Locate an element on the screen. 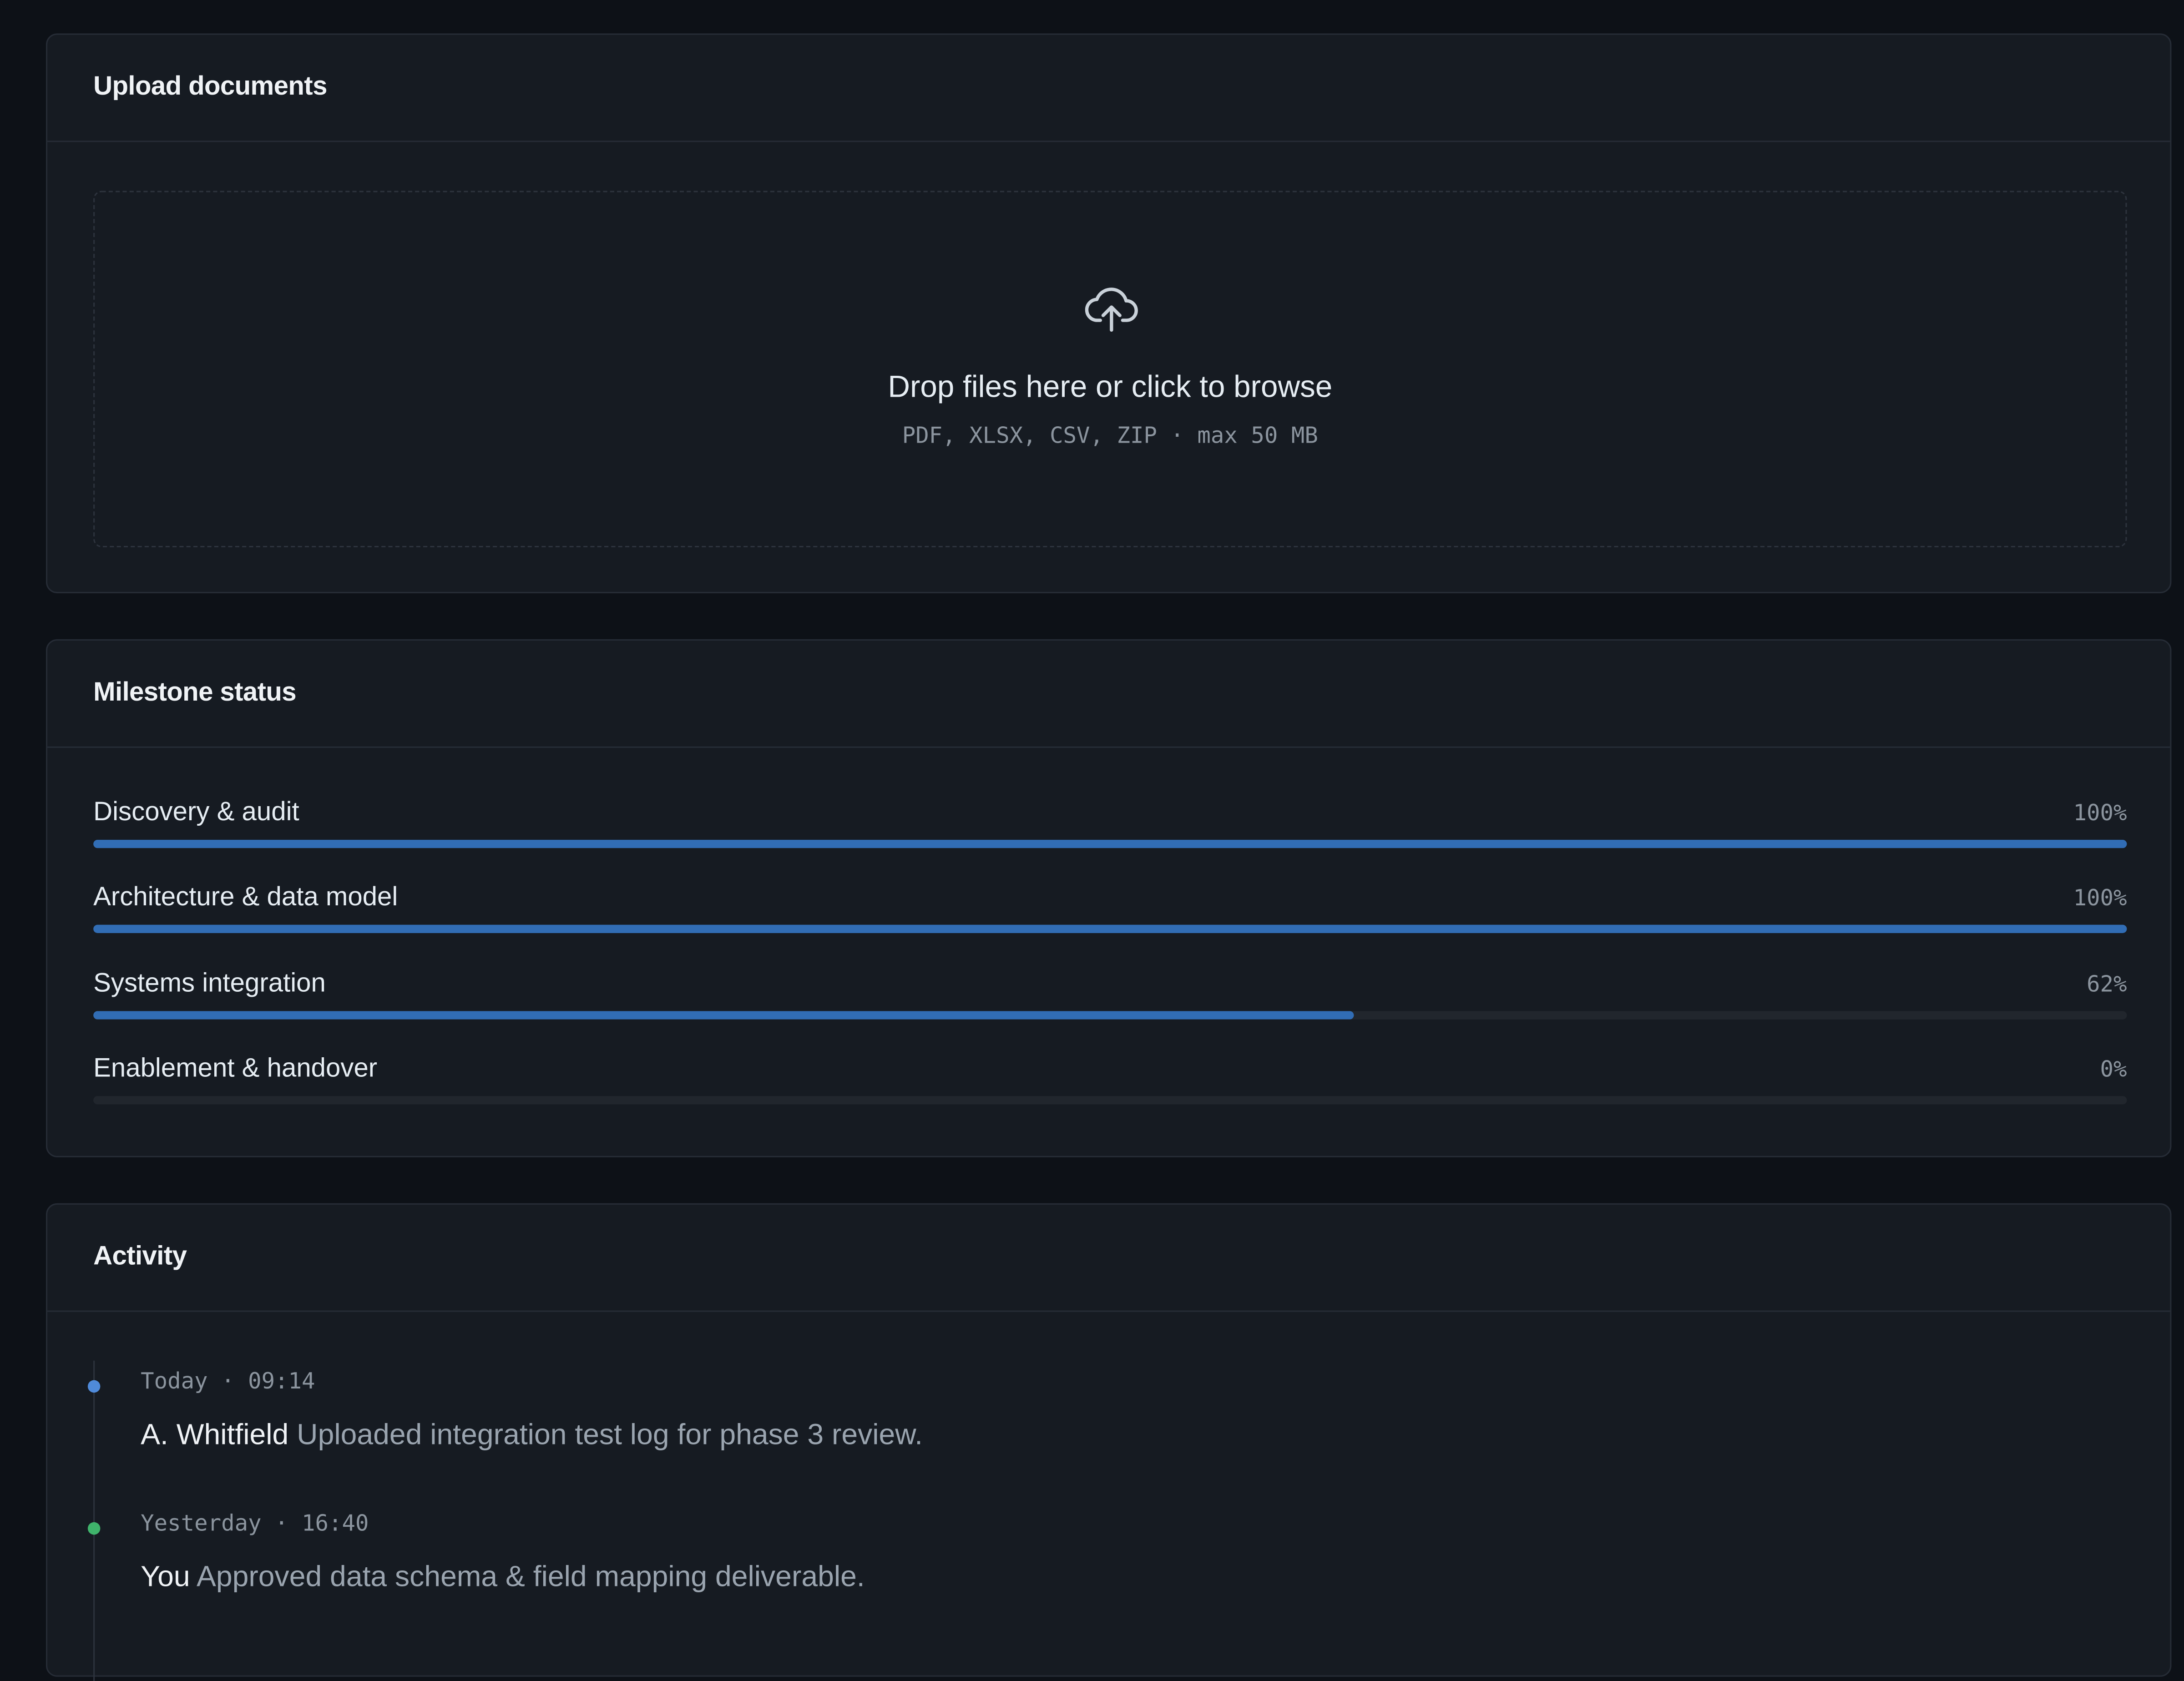  milestone-label: Enablement & handover is located at coordinates (236, 1069).